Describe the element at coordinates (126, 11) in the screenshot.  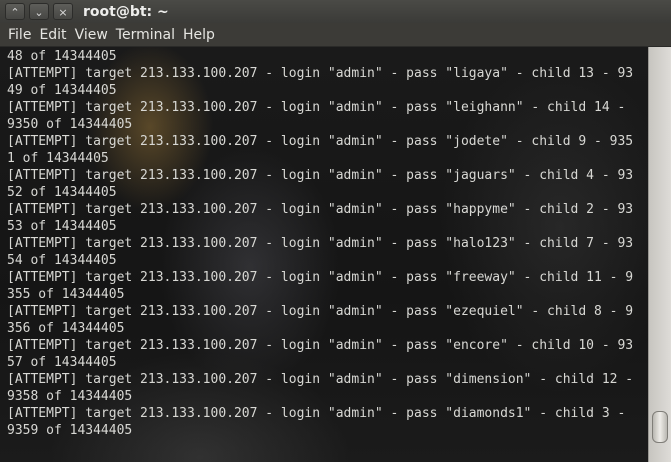
I see `window-title: root@bt: ~` at that location.